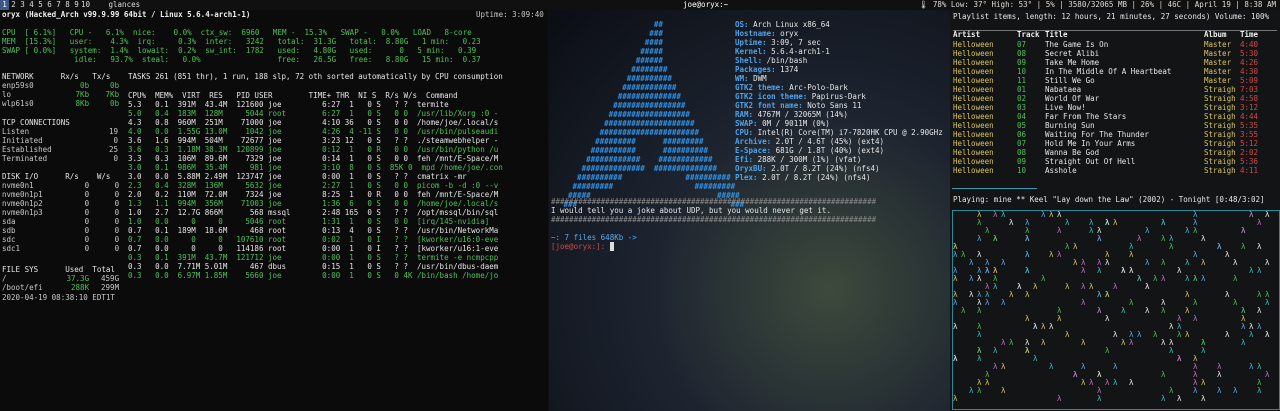 Image resolution: width=1280 pixels, height=411 pixels. Describe the element at coordinates (1249, 53) in the screenshot. I see `track-time: 5:30` at that location.